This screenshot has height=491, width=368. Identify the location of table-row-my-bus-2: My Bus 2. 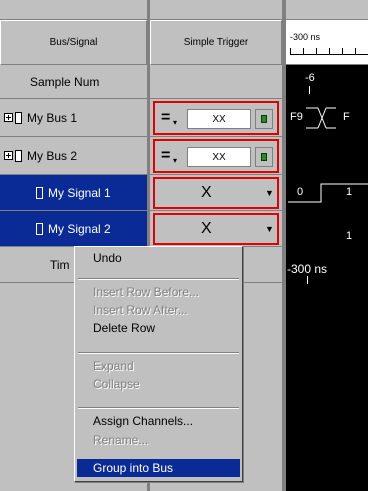
(73, 156).